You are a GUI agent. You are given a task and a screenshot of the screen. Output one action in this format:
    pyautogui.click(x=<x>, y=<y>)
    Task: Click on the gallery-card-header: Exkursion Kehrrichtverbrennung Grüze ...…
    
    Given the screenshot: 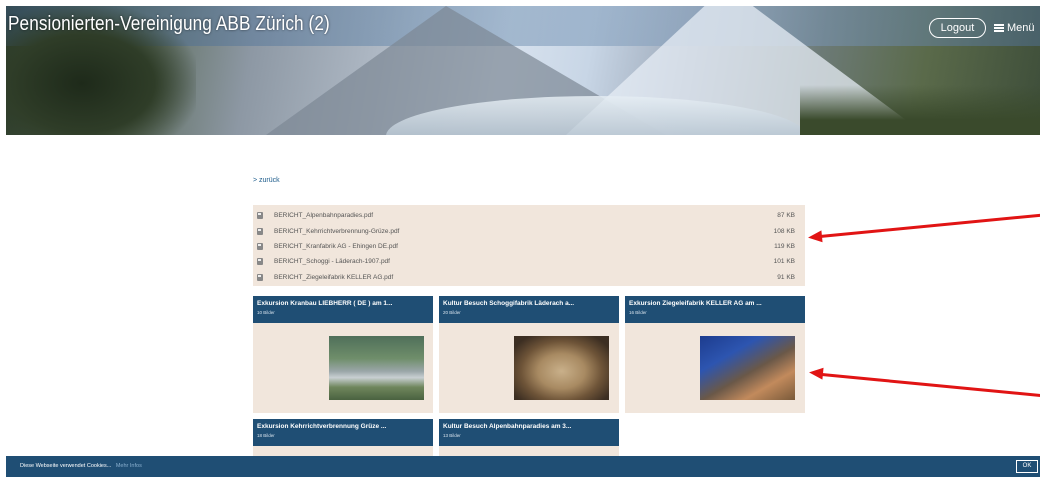 What is the action you would take?
    pyautogui.click(x=343, y=432)
    